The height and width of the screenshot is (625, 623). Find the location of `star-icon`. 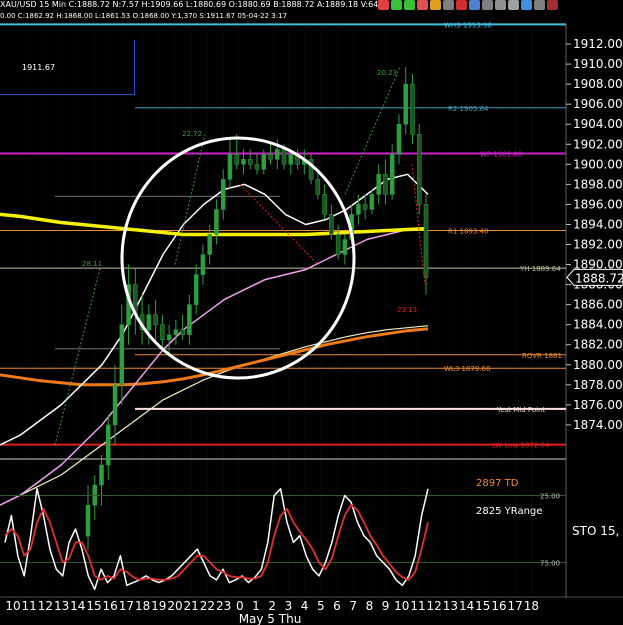

star-icon is located at coordinates (435, 5).